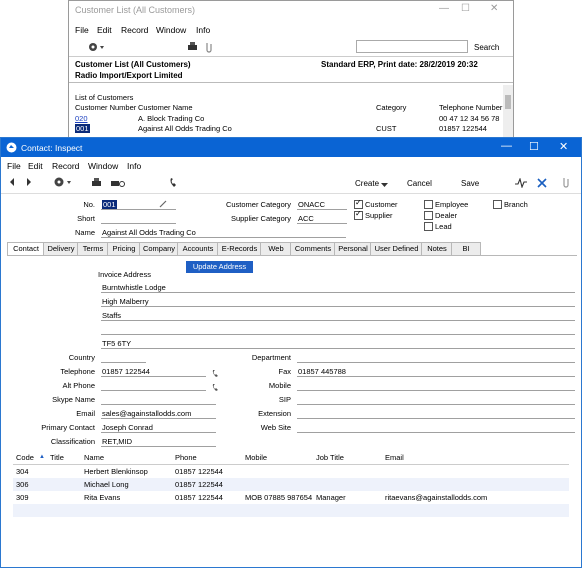  What do you see at coordinates (497, 204) in the screenshot?
I see `branch-checkbox` at bounding box center [497, 204].